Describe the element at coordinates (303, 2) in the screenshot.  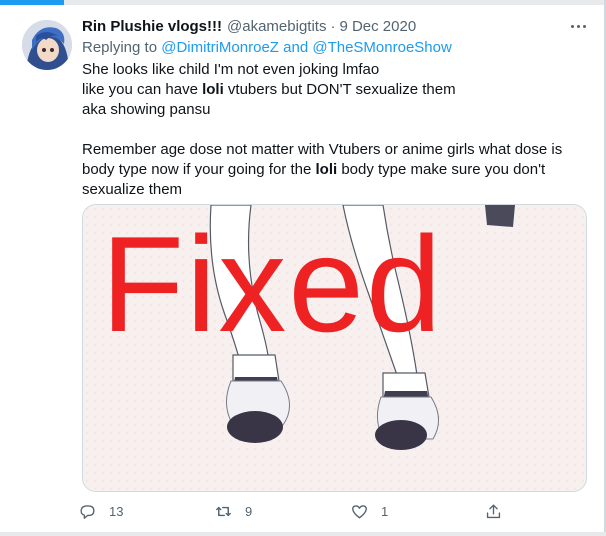
I see `timeline-top-border` at that location.